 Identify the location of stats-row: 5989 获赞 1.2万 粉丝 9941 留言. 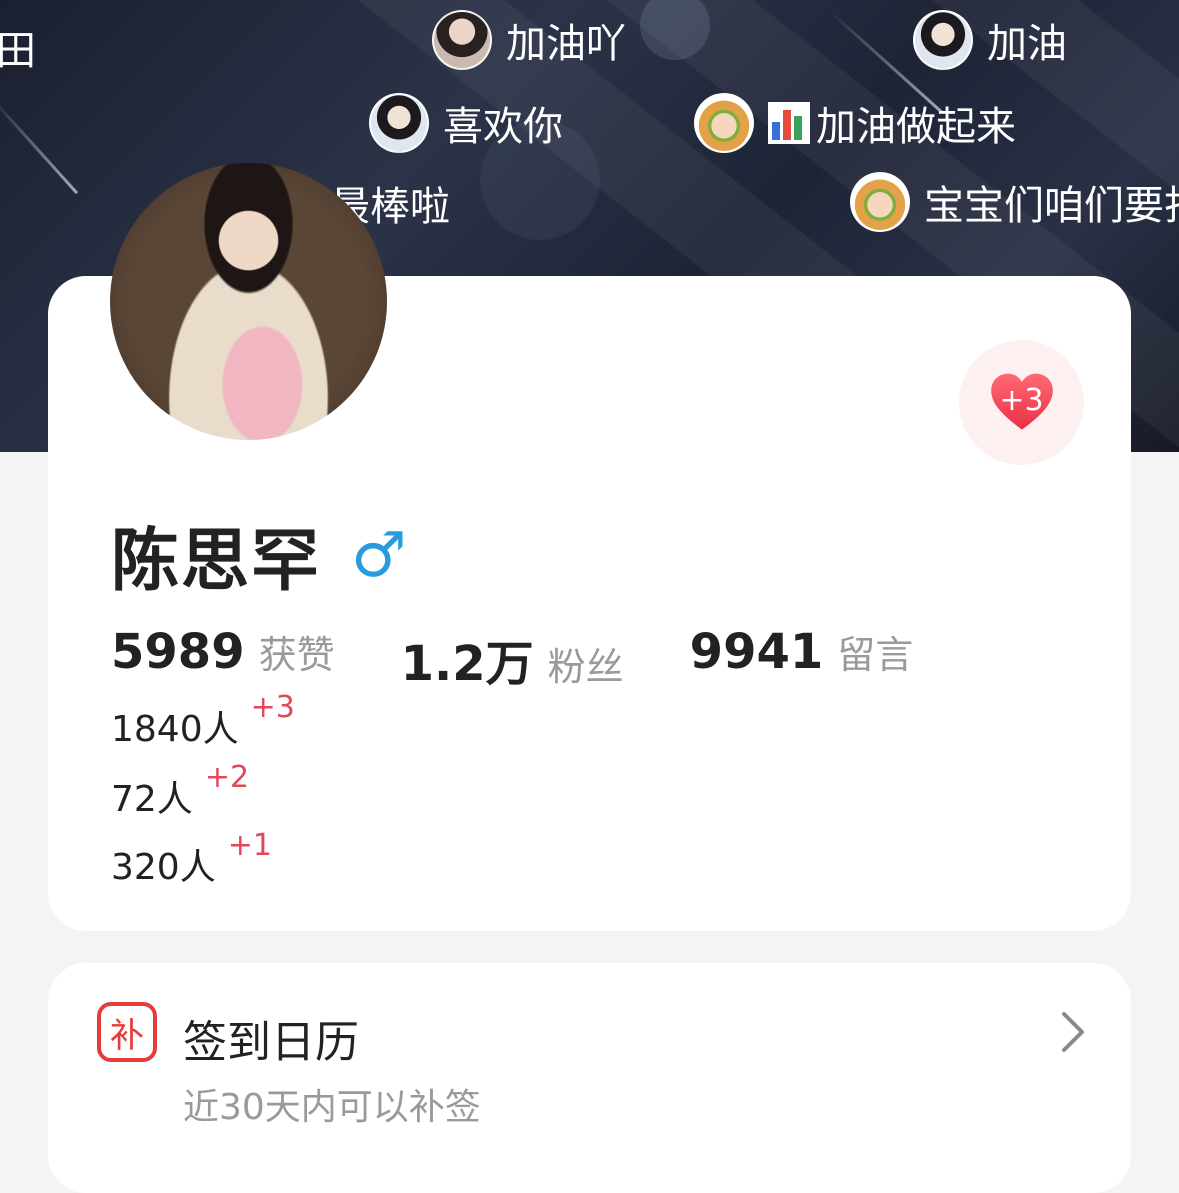
(545, 659).